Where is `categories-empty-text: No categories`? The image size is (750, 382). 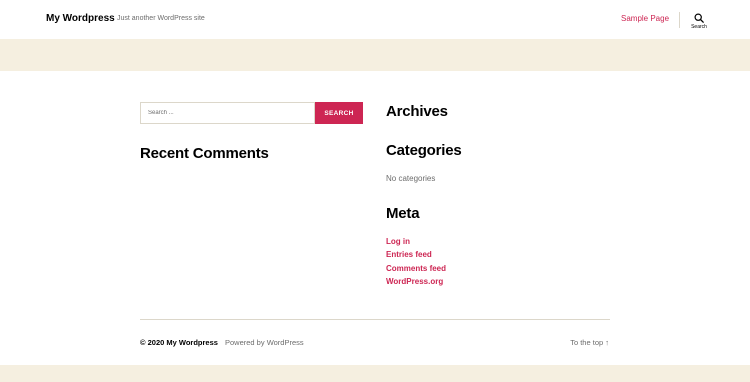
categories-empty-text: No categories is located at coordinates (411, 178).